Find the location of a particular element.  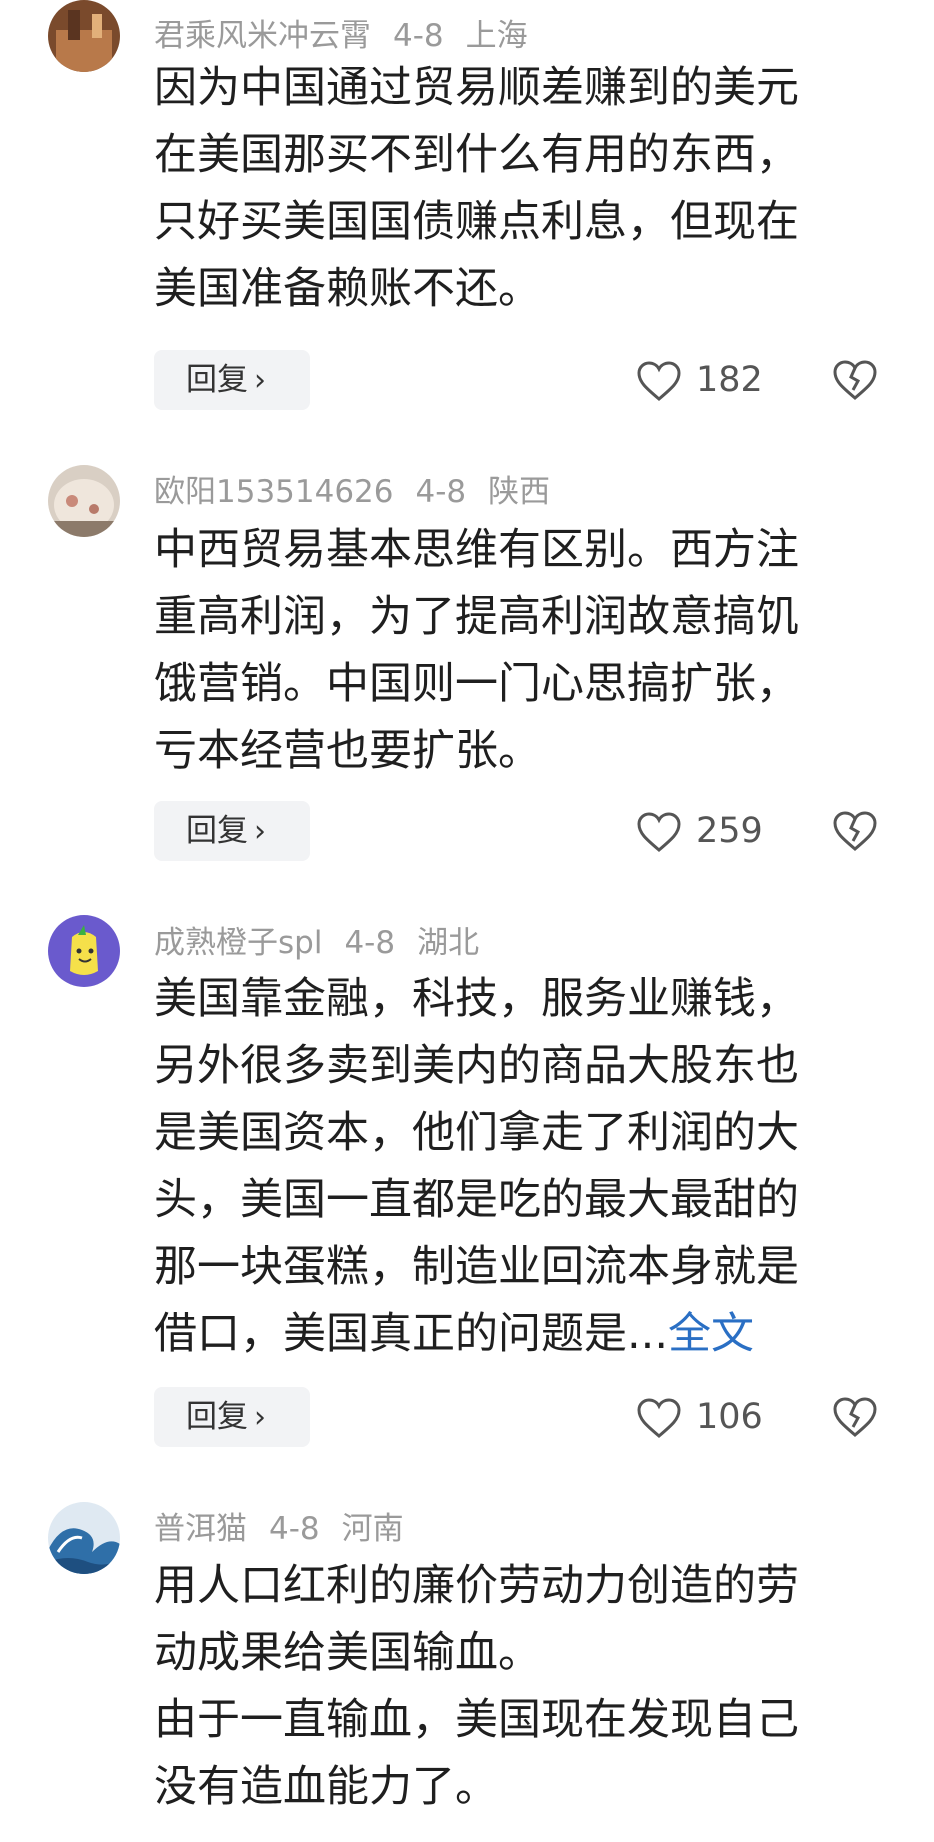

comment-line-last: 借口，美国真正的问题是...全文 is located at coordinates (514, 1334).